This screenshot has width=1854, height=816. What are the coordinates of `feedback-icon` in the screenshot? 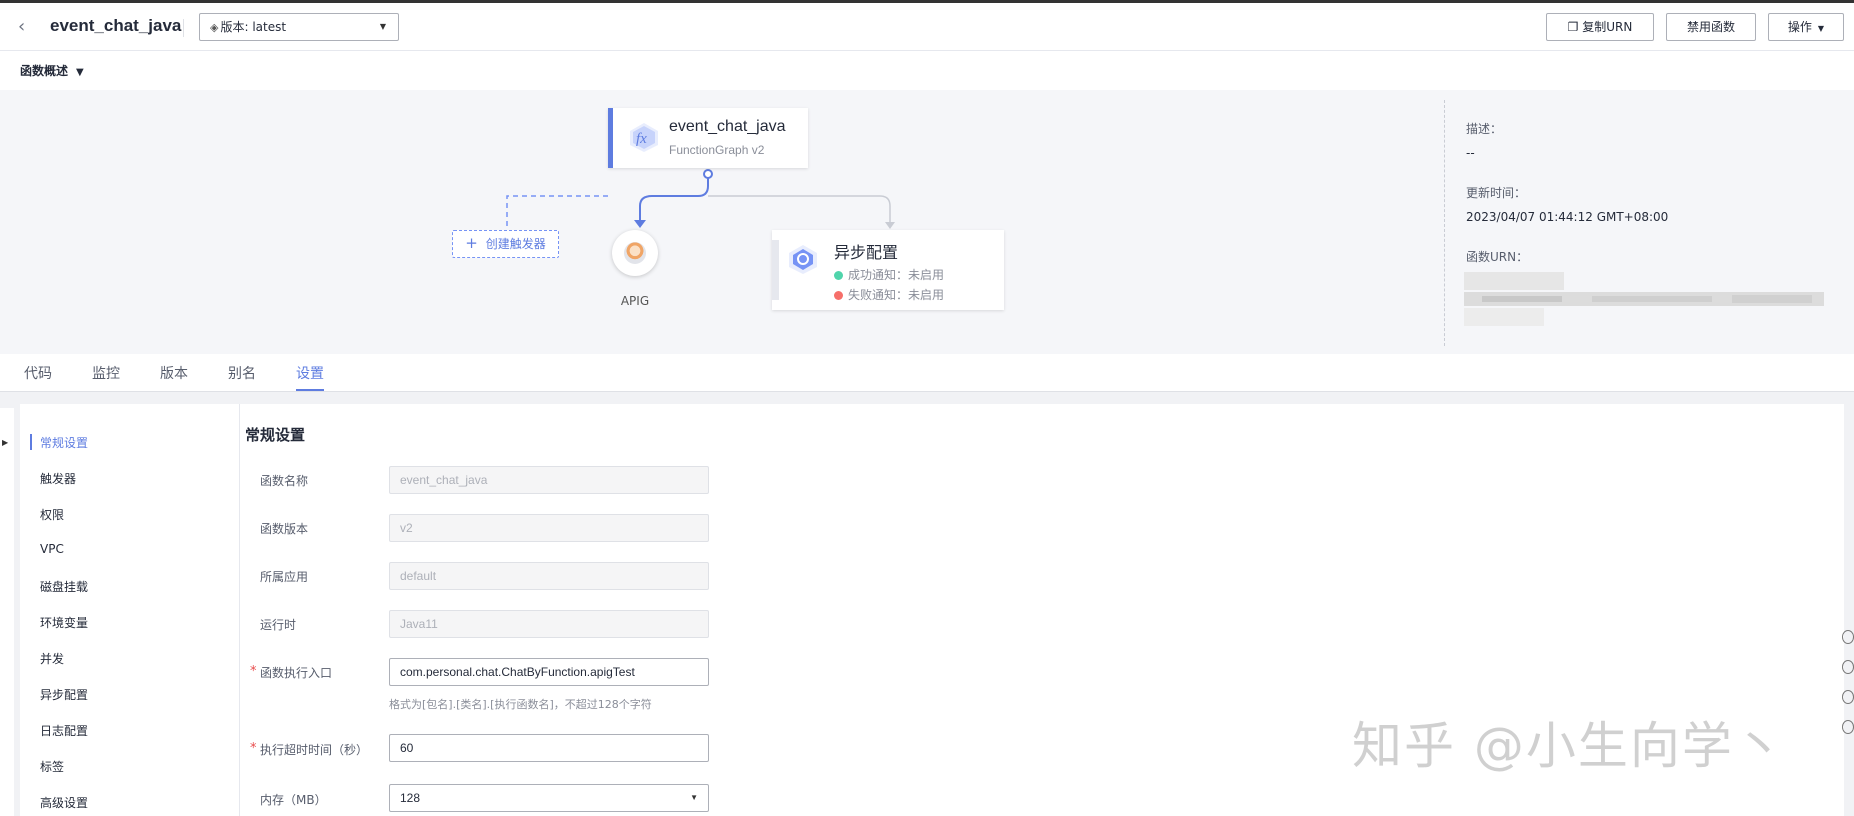 It's located at (1848, 697).